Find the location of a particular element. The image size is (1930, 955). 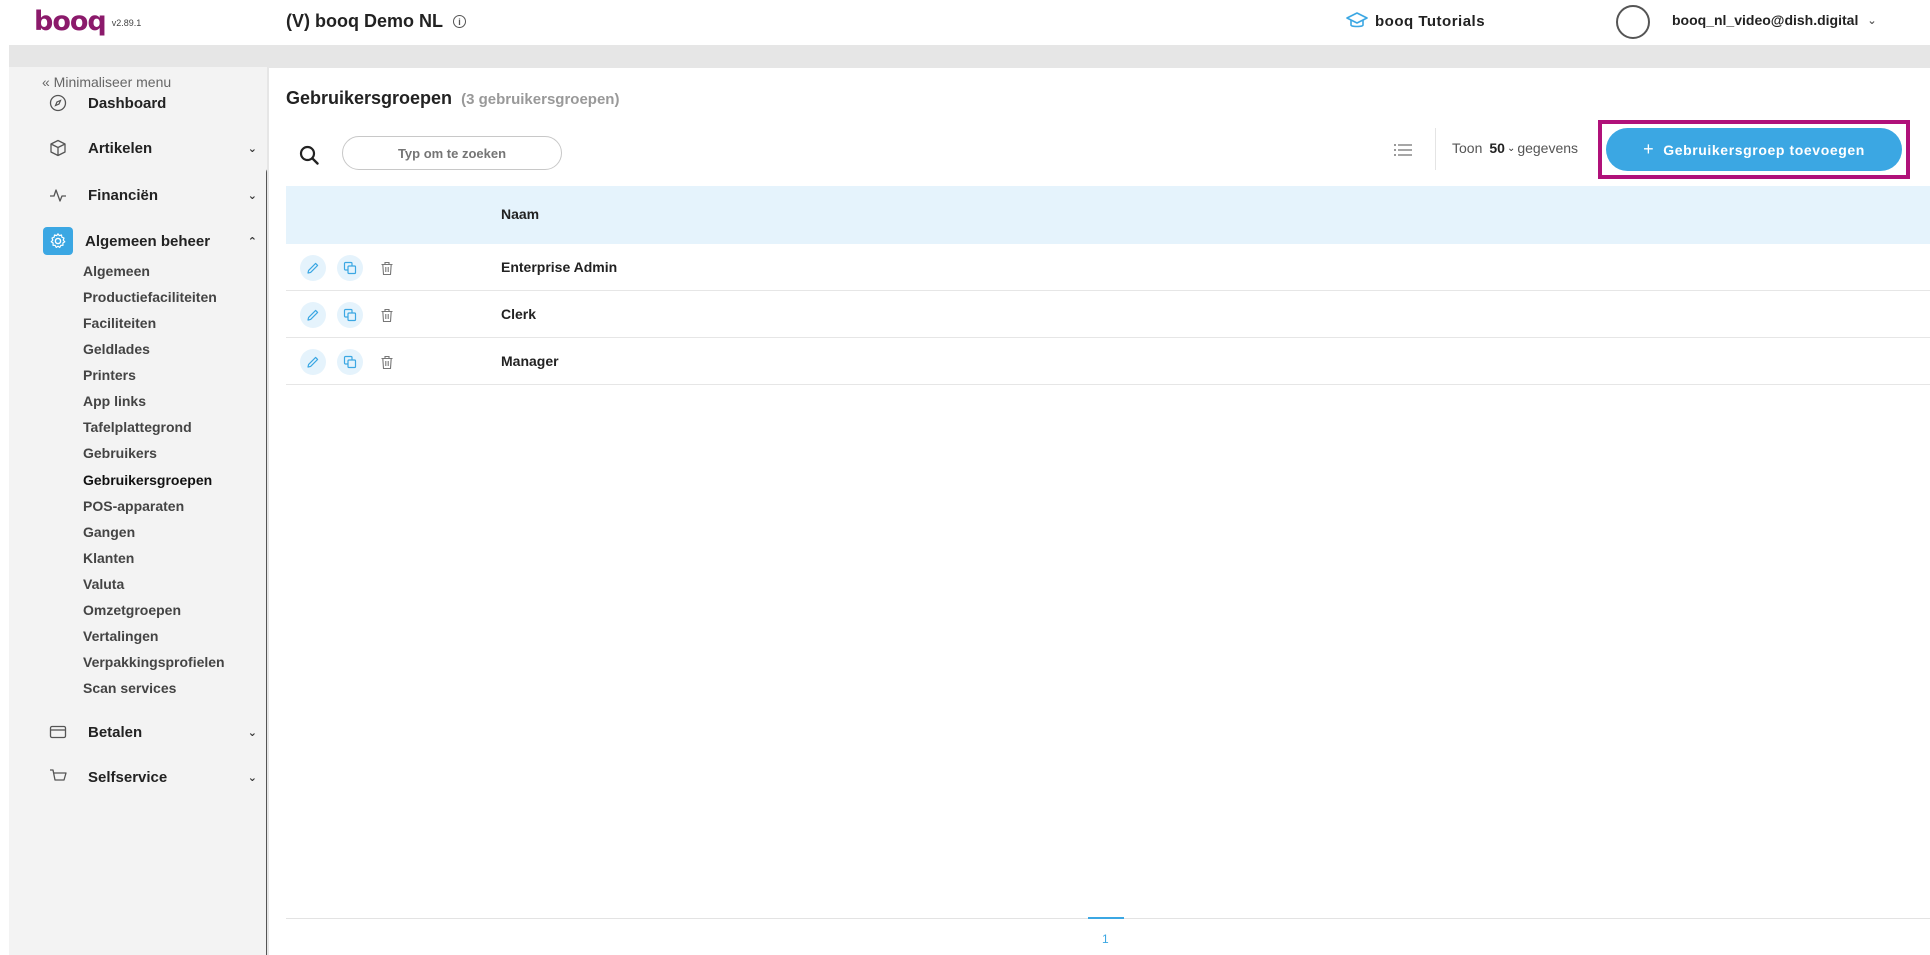

sidebar-subitem-tafelplattegrond: Tafelplattegrond is located at coordinates (137, 427).